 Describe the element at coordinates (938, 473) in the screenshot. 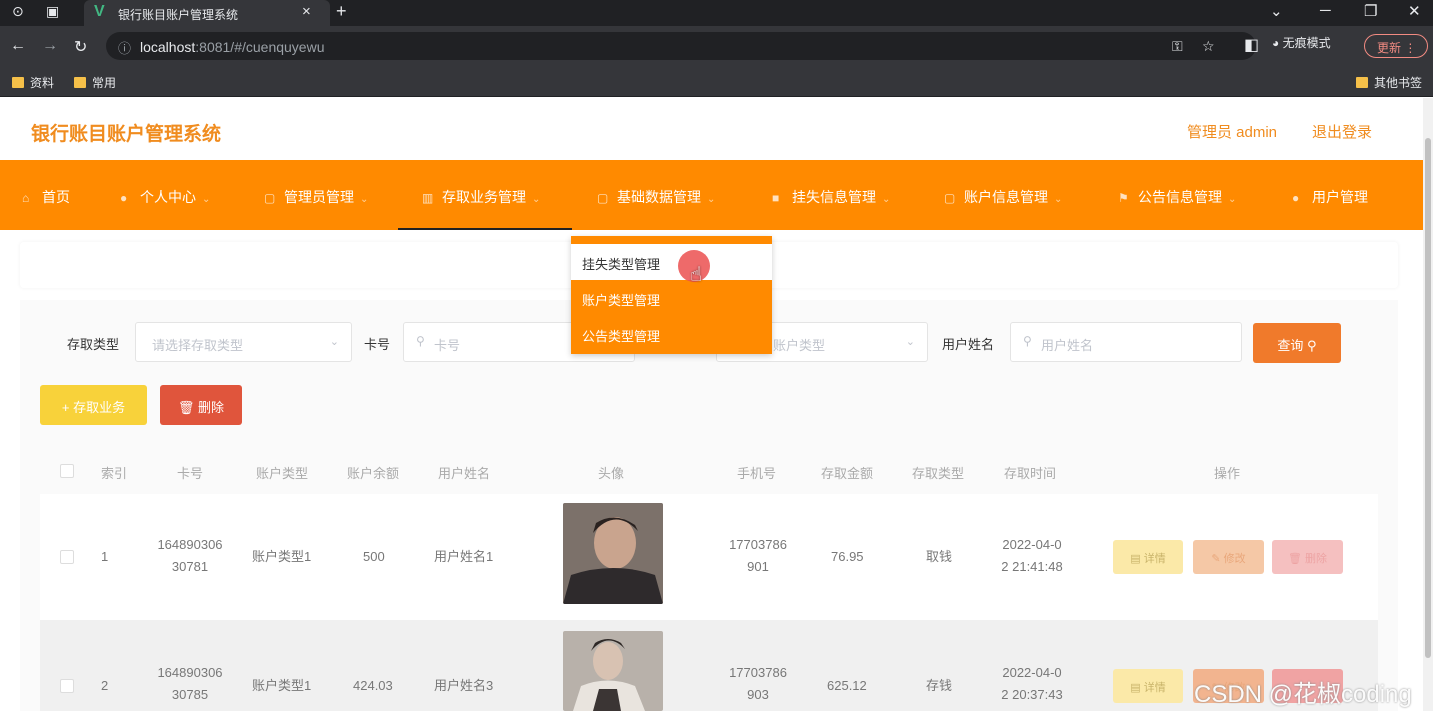

I see `th-type: 存取类型` at that location.